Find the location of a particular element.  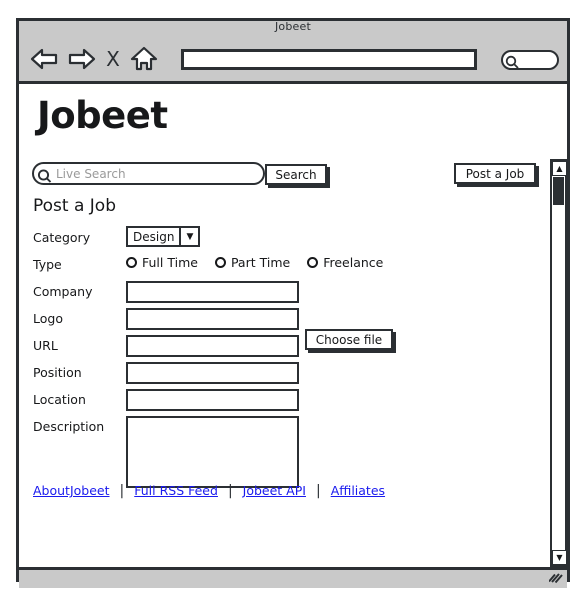

footer-link-rss: Full RSS Feed is located at coordinates (176, 490).